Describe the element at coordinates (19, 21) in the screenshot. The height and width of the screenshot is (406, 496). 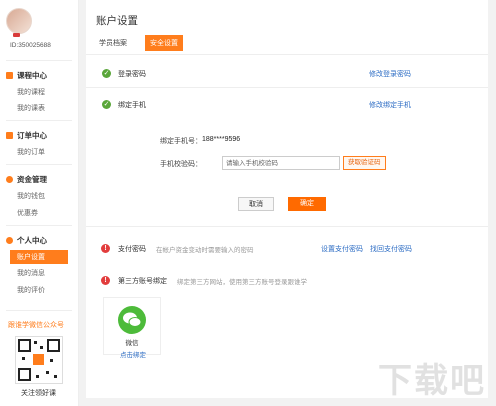
I see `avatar` at that location.